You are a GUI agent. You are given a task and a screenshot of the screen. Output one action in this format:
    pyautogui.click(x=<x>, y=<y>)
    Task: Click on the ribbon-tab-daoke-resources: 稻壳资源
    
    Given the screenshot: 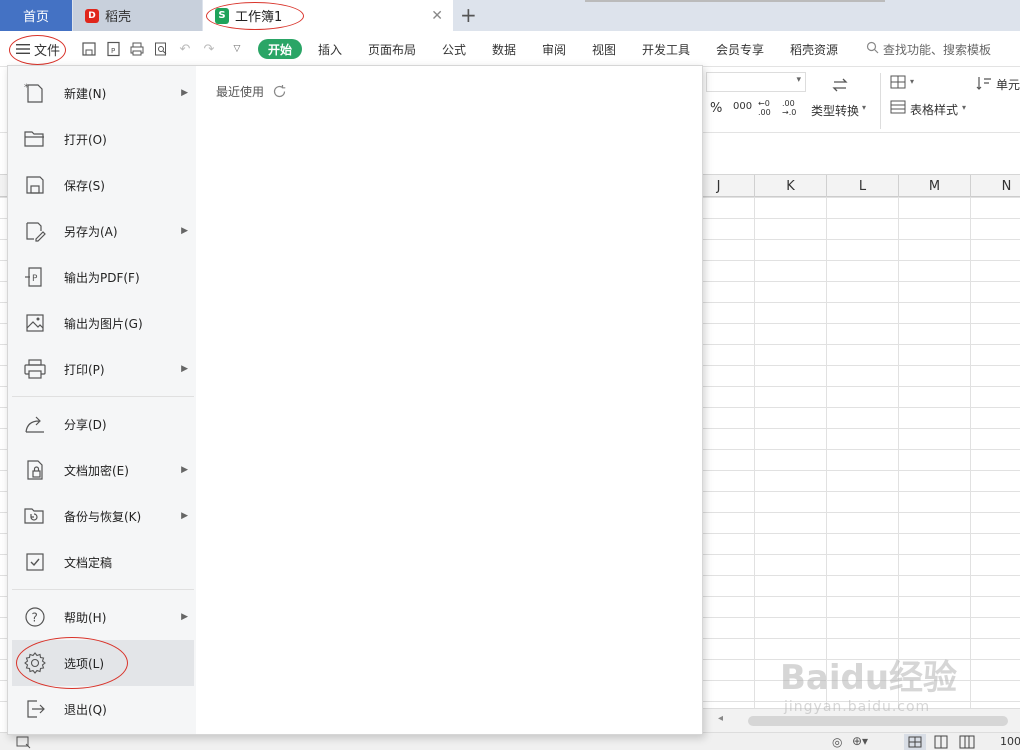 What is the action you would take?
    pyautogui.click(x=814, y=49)
    